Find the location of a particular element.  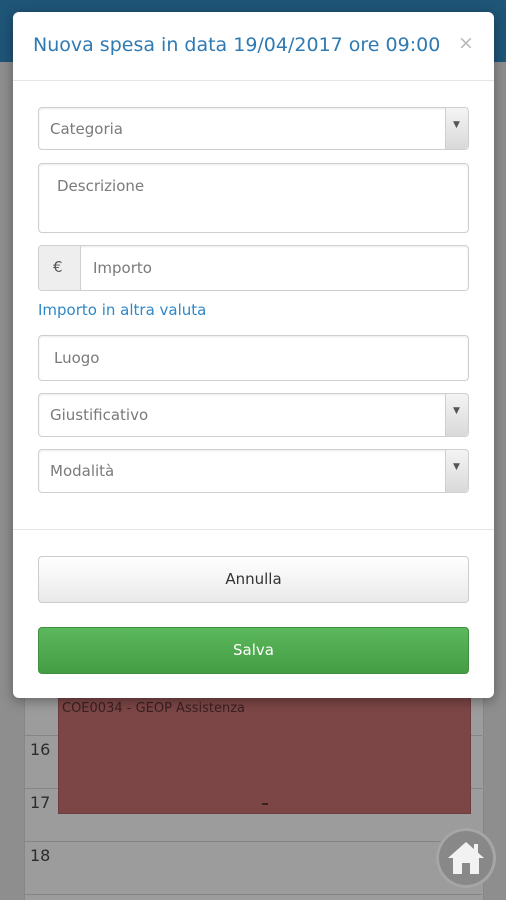

categoria-placeholder: Categoria is located at coordinates (87, 129).